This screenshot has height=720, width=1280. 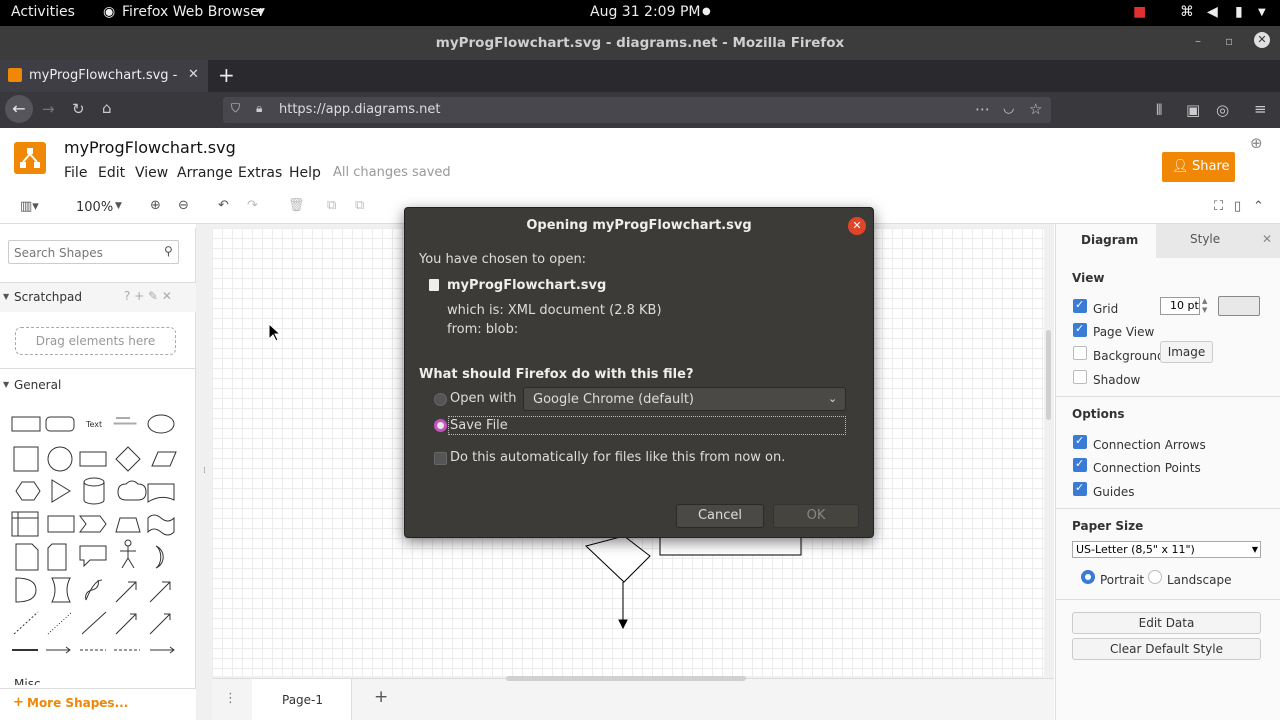 I want to click on undo-icon: ↶, so click(x=223, y=205).